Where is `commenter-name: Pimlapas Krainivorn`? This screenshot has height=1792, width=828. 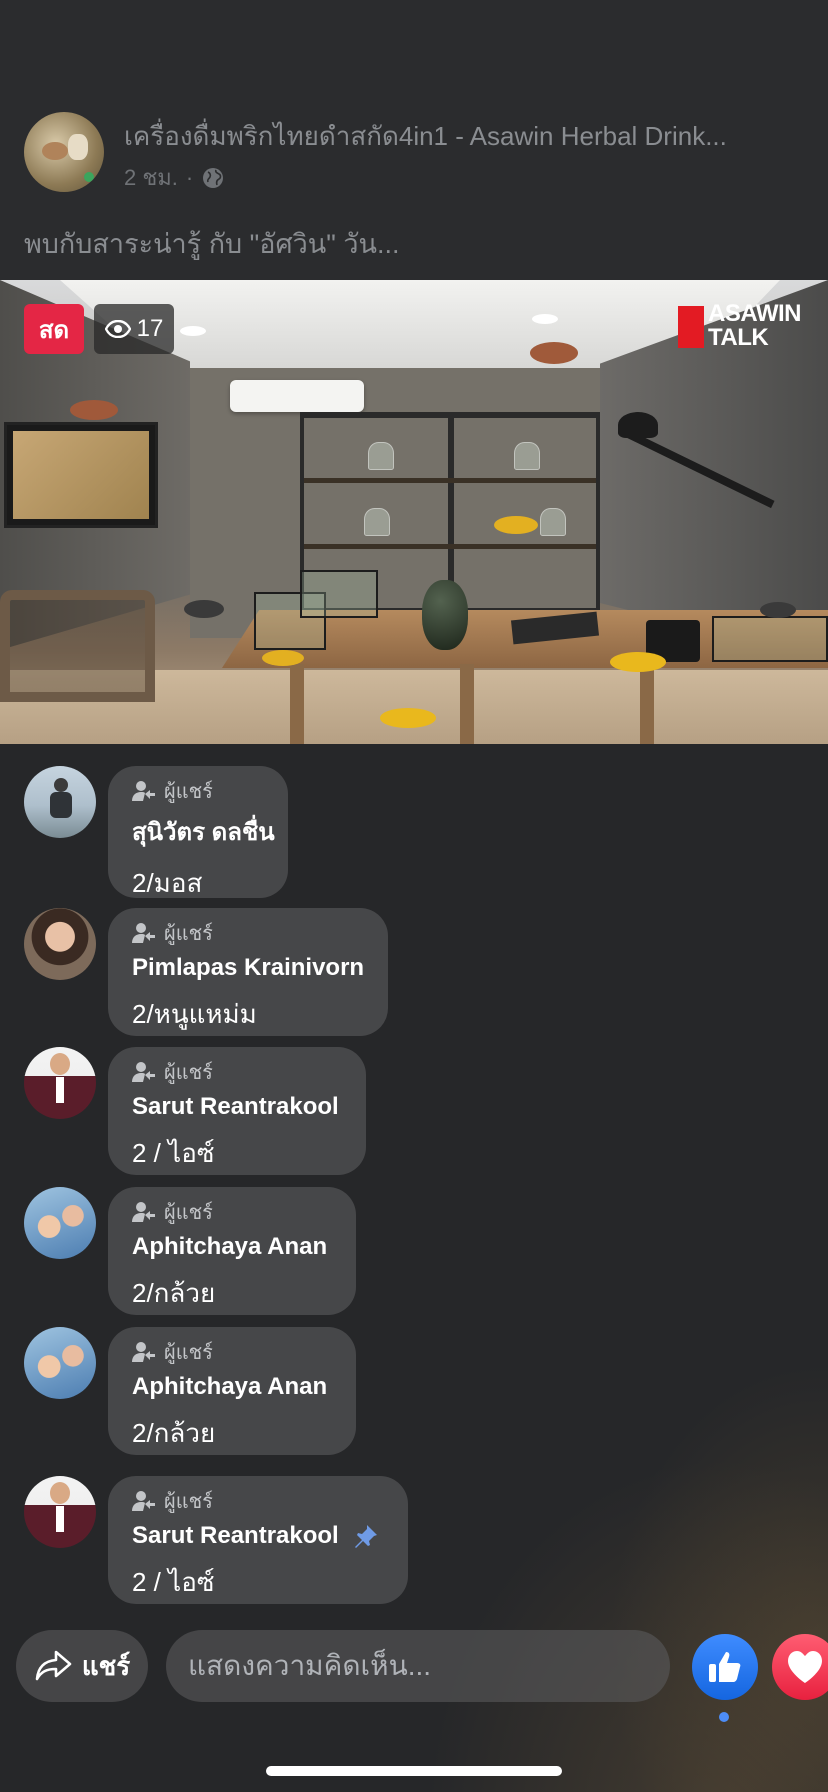
commenter-name: Pimlapas Krainivorn is located at coordinates (248, 968).